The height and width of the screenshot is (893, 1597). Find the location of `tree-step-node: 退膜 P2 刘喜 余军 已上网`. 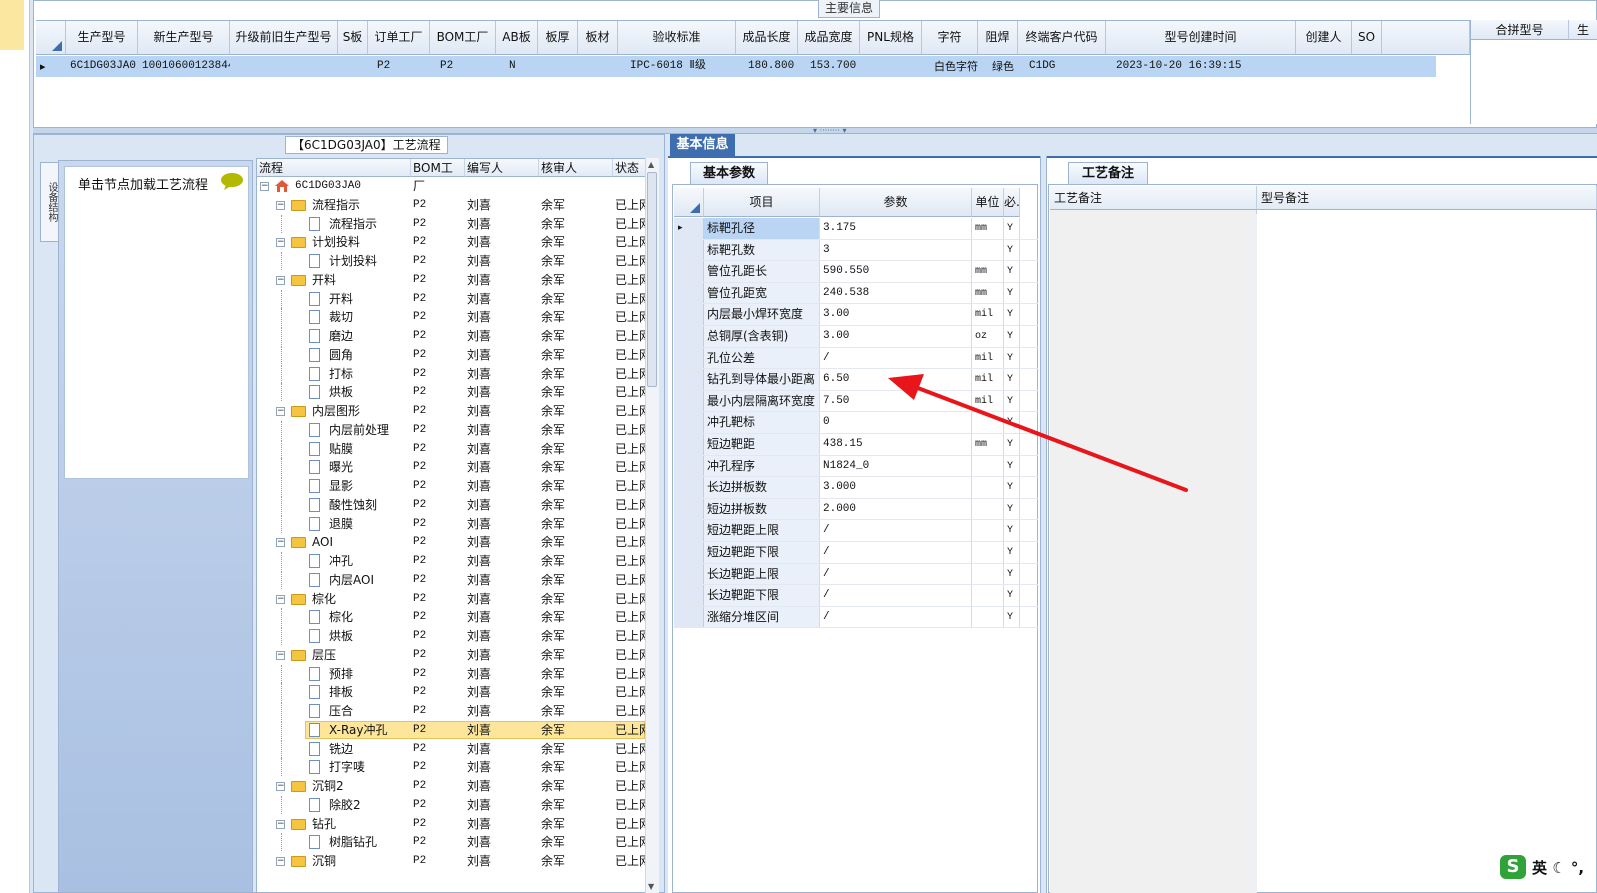

tree-step-node: 退膜 P2 刘喜 余军 已上网 is located at coordinates (456, 524).